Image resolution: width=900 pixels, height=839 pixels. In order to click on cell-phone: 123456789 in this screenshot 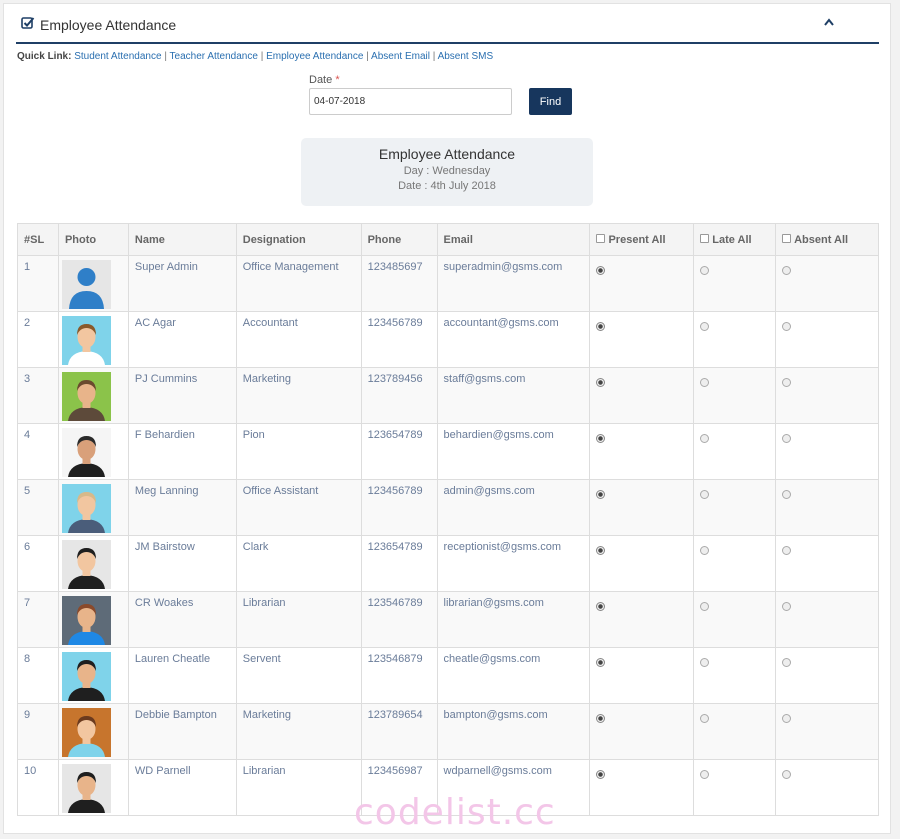, I will do `click(399, 339)`.